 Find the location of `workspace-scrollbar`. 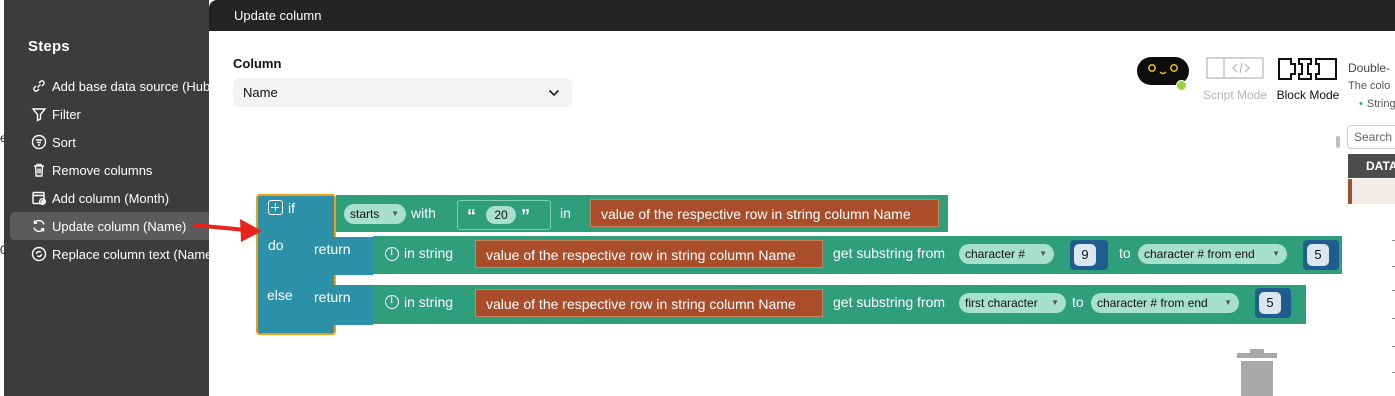

workspace-scrollbar is located at coordinates (1338, 142).